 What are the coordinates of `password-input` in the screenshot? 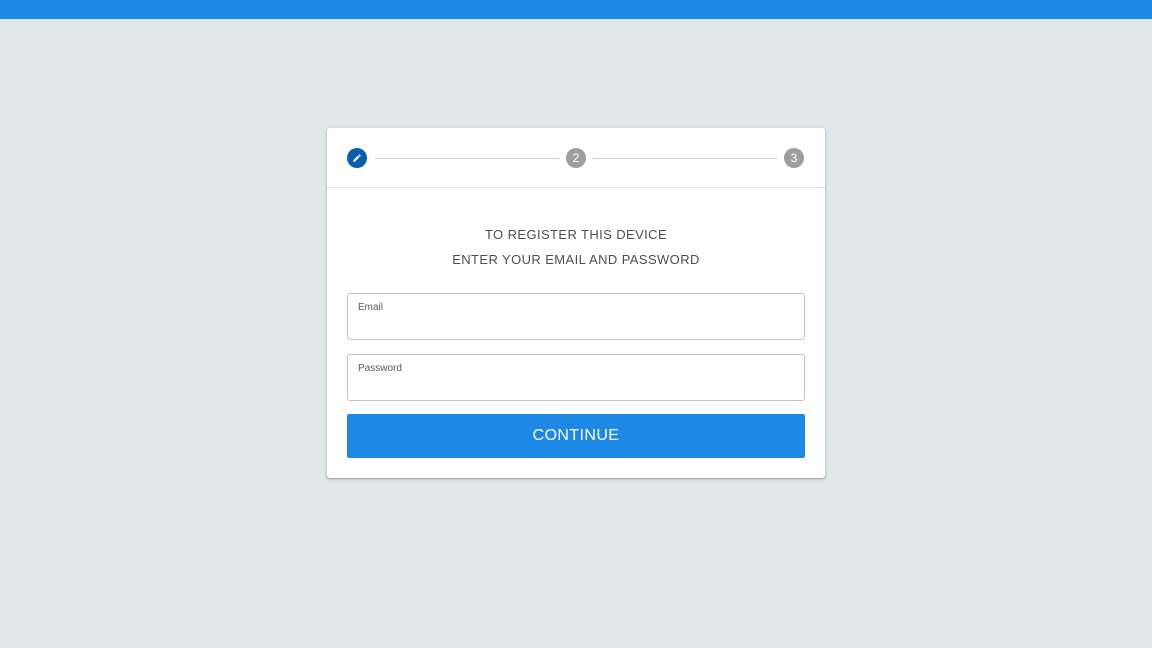 It's located at (576, 385).